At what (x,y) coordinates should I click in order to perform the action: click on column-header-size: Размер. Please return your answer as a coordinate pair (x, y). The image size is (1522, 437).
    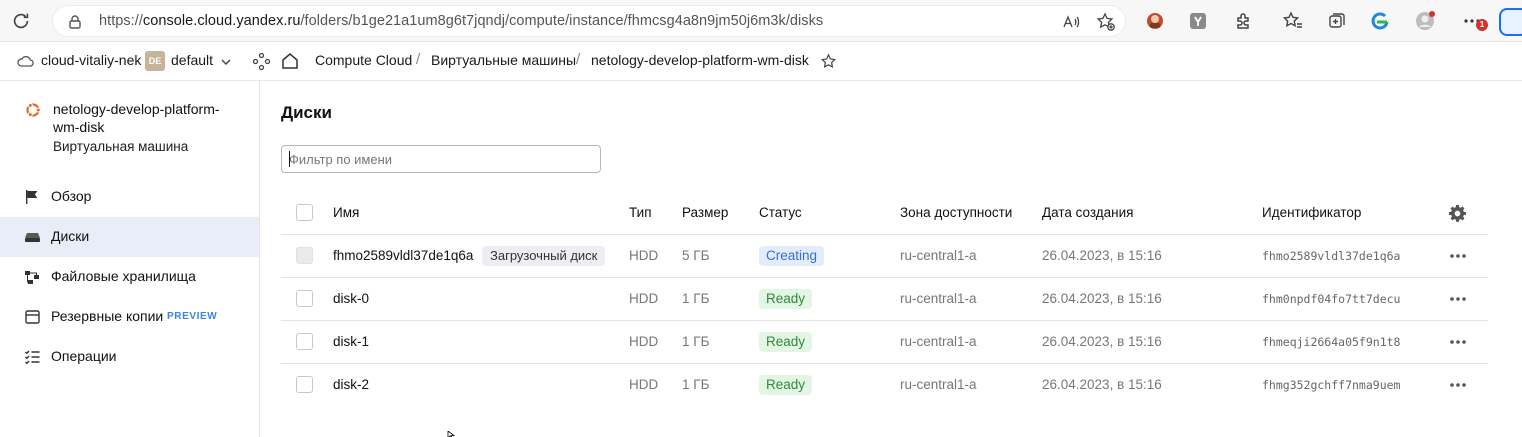
    Looking at the image, I should click on (705, 212).